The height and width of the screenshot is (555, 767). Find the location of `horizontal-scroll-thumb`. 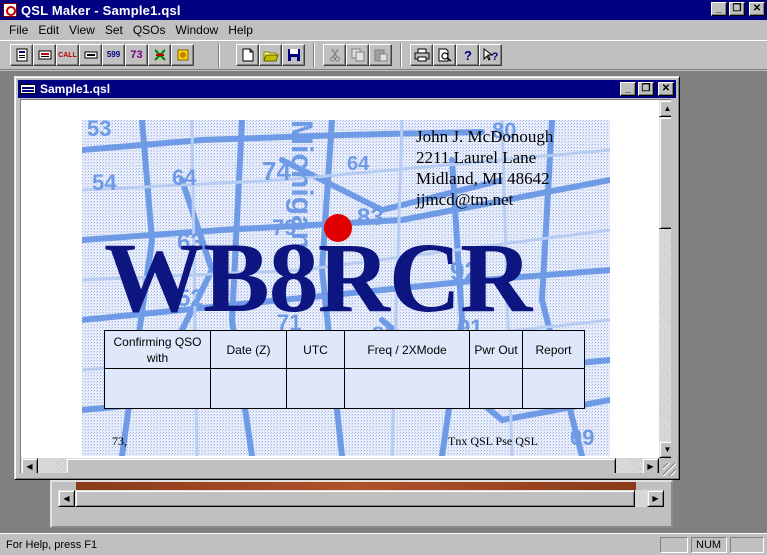

horizontal-scroll-thumb is located at coordinates (341, 465).